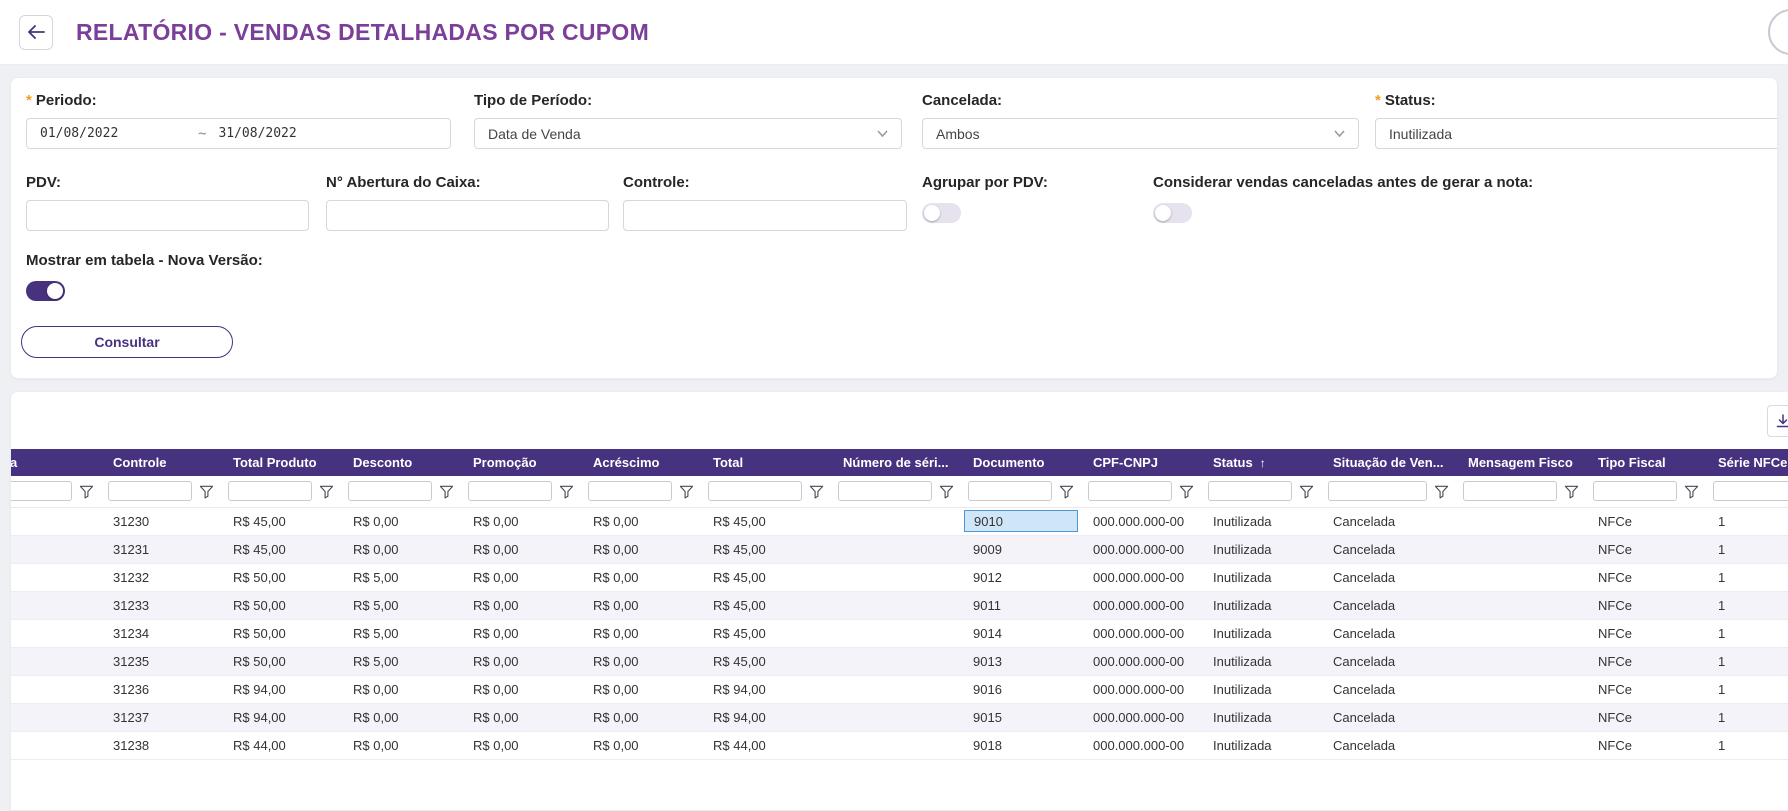 The width and height of the screenshot is (1788, 811). I want to click on filter-menu-button-desconto, so click(446, 491).